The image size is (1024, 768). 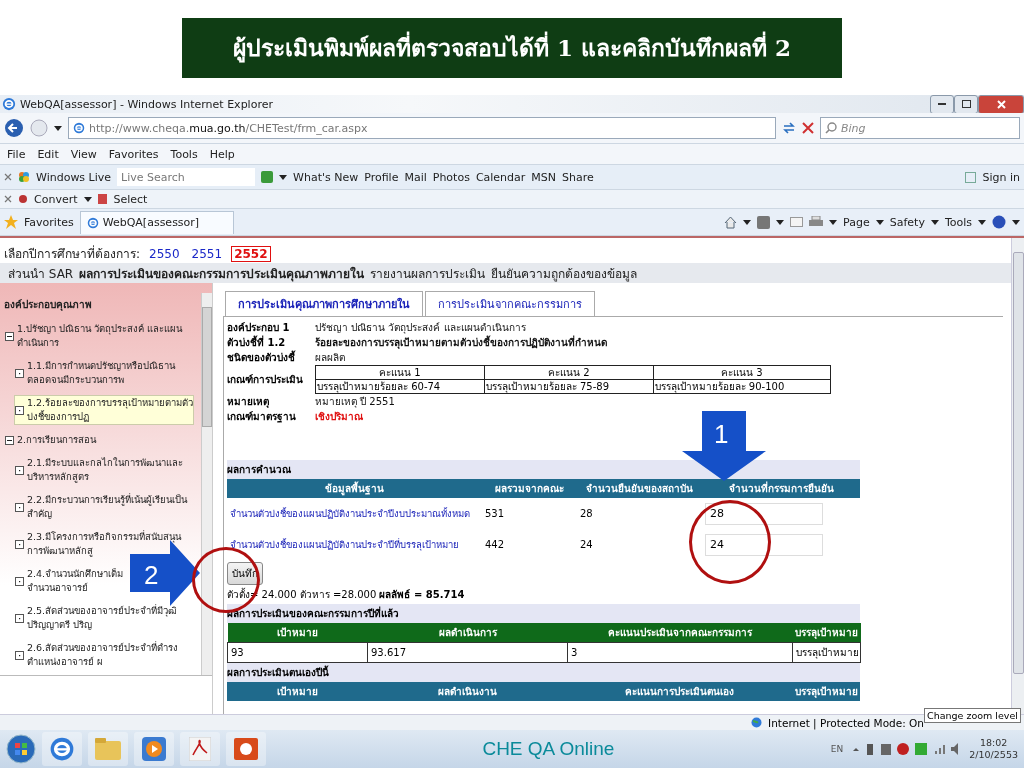 I want to click on sidebar-heading: องค์ประกอบคุณภาพ, so click(x=48, y=305).